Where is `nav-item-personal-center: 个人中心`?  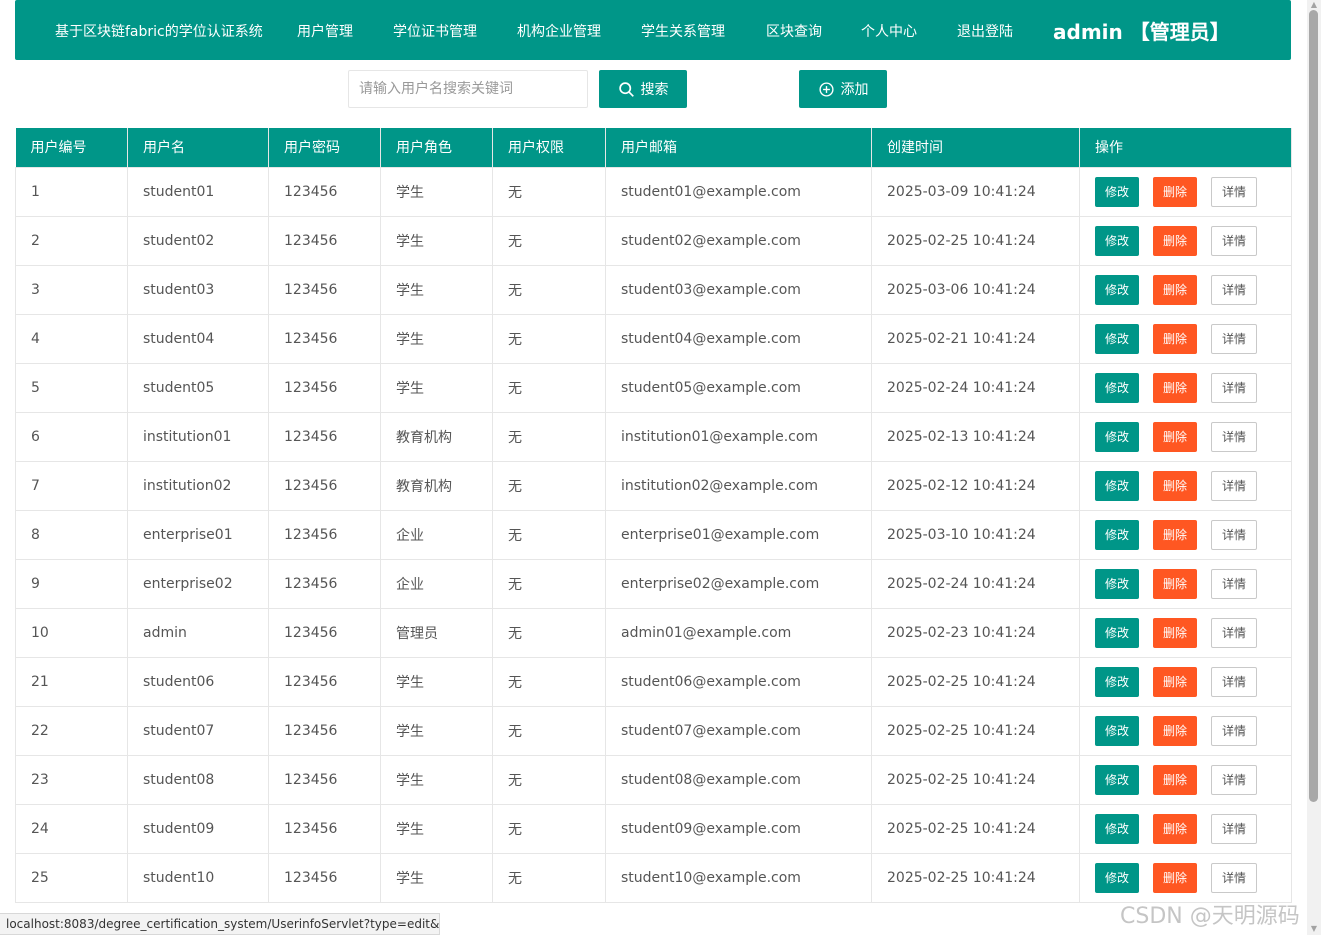
nav-item-personal-center: 个人中心 is located at coordinates (889, 31).